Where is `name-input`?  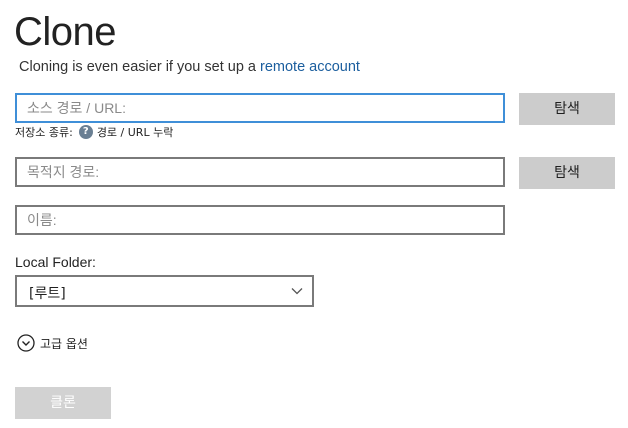
name-input is located at coordinates (260, 220).